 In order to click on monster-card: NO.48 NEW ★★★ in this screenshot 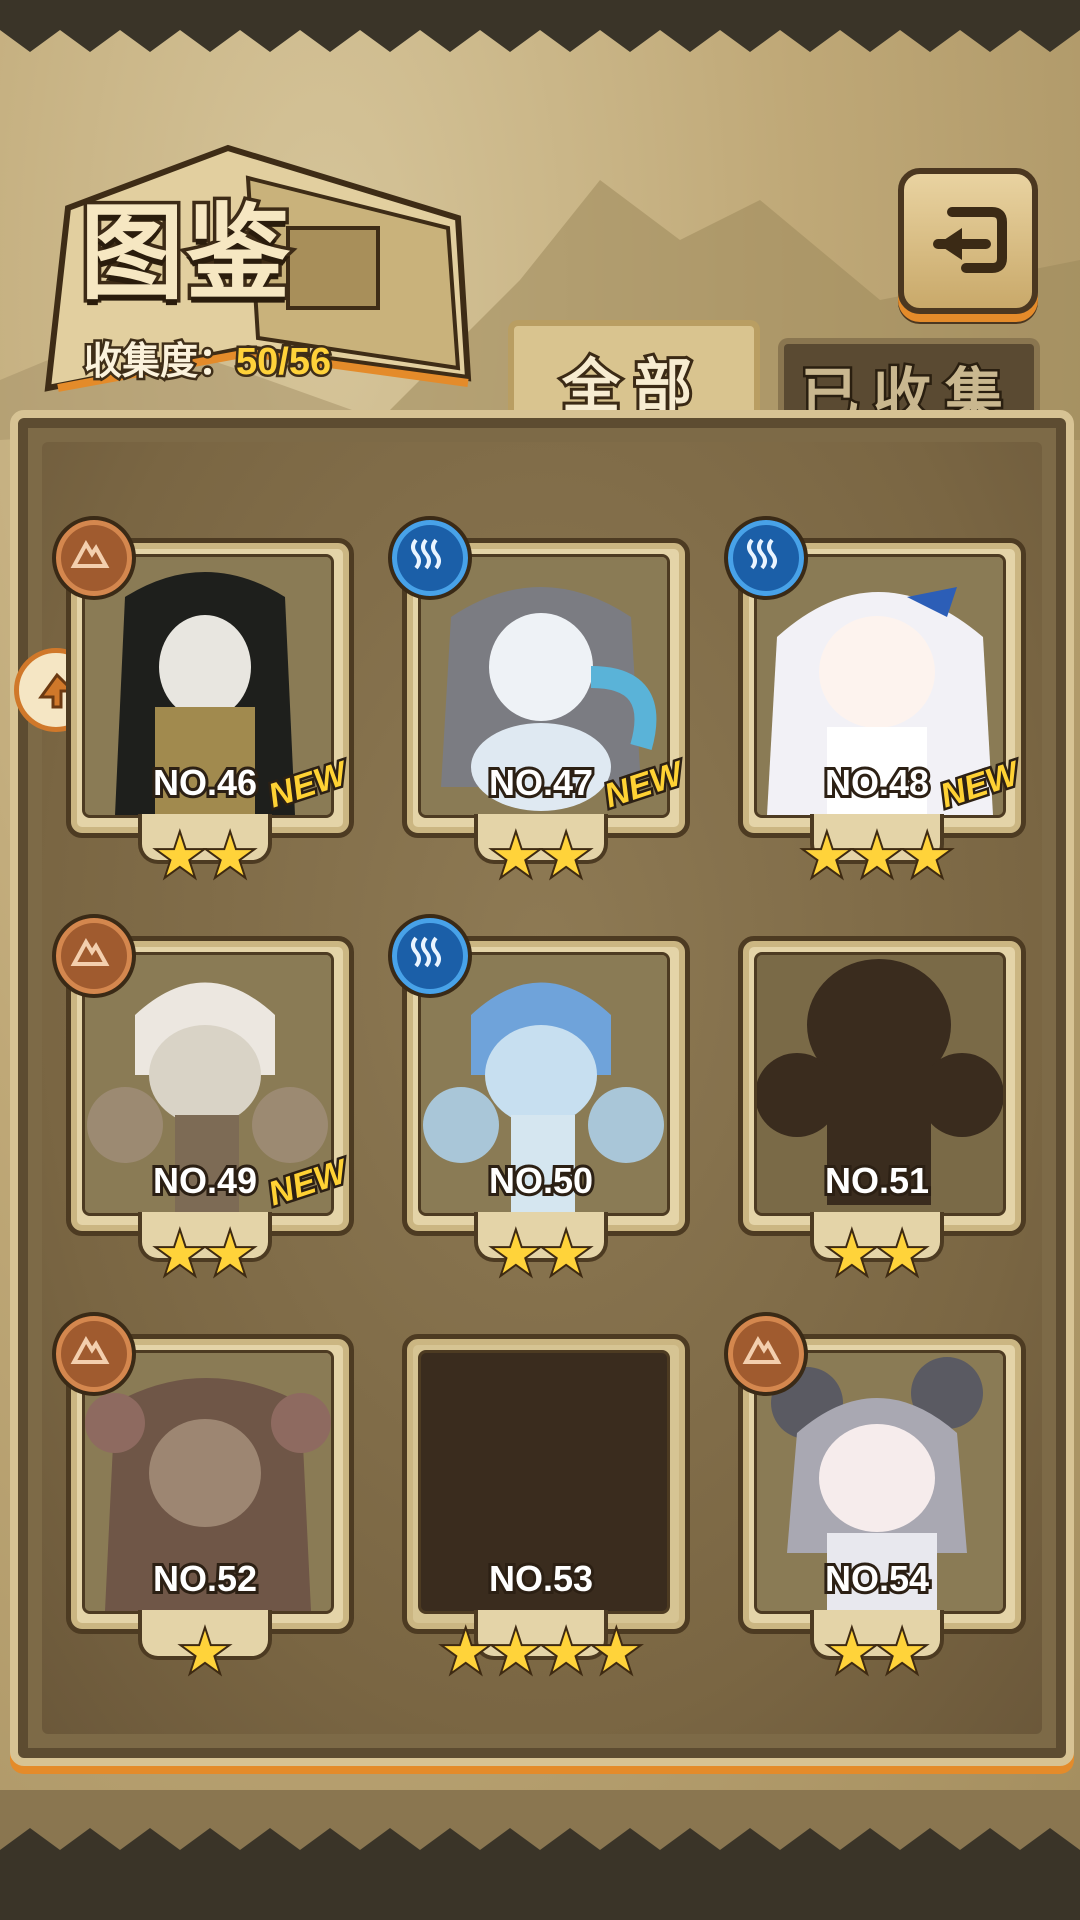, I will do `click(875, 701)`.